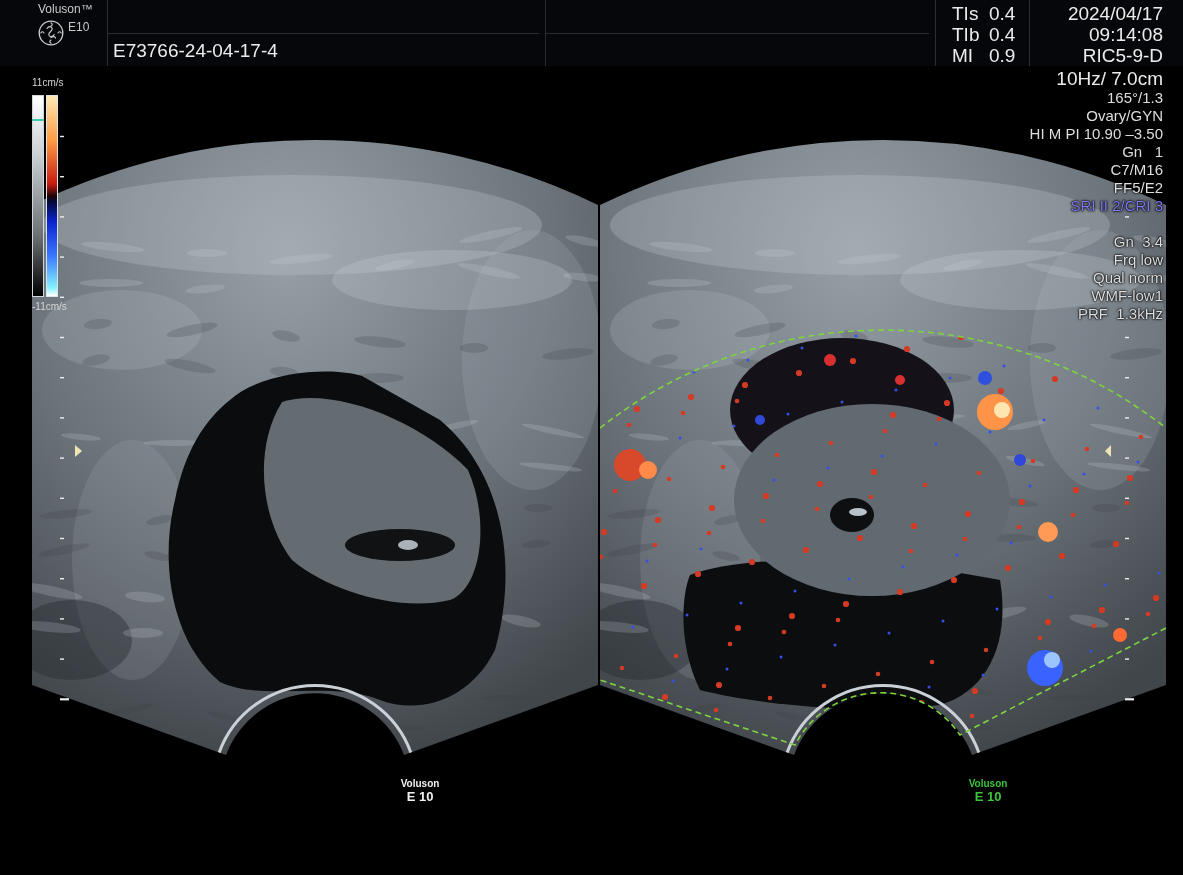 This screenshot has width=1183, height=875. What do you see at coordinates (38, 120) in the screenshot?
I see `threshold-marker-icon` at bounding box center [38, 120].